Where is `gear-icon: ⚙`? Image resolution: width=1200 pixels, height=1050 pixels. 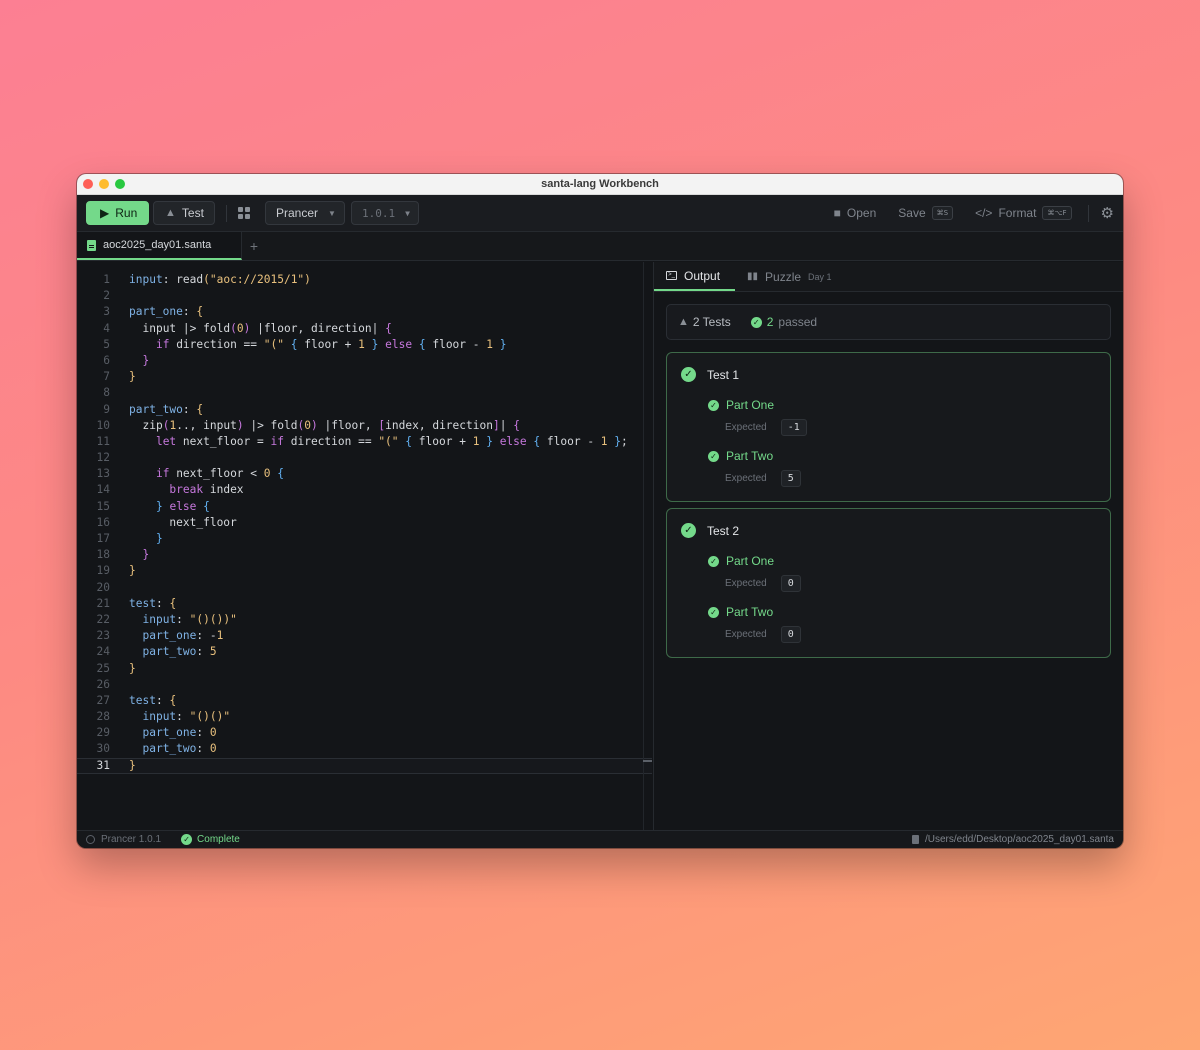
gear-icon: ⚙ is located at coordinates (1107, 213).